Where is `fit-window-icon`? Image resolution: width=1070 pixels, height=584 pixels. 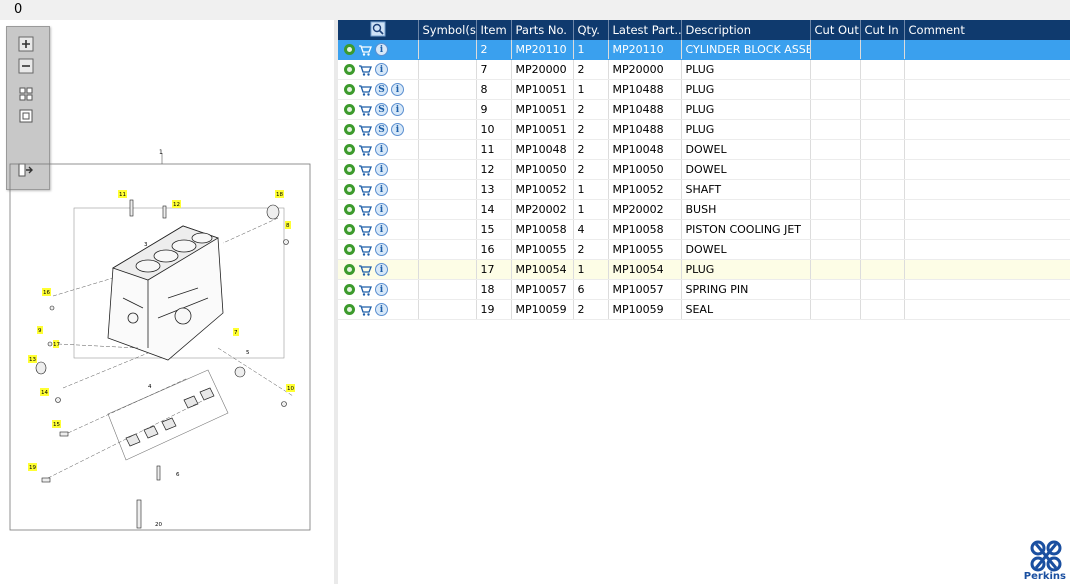
fit-window-icon is located at coordinates (26, 116).